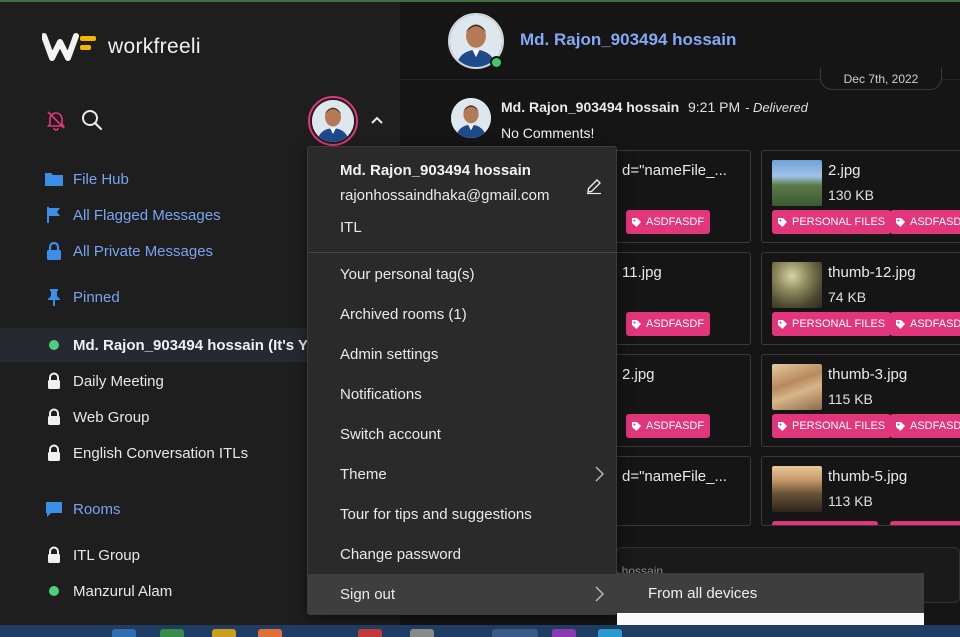 The image size is (960, 637). I want to click on user-avatar-button, so click(333, 121).